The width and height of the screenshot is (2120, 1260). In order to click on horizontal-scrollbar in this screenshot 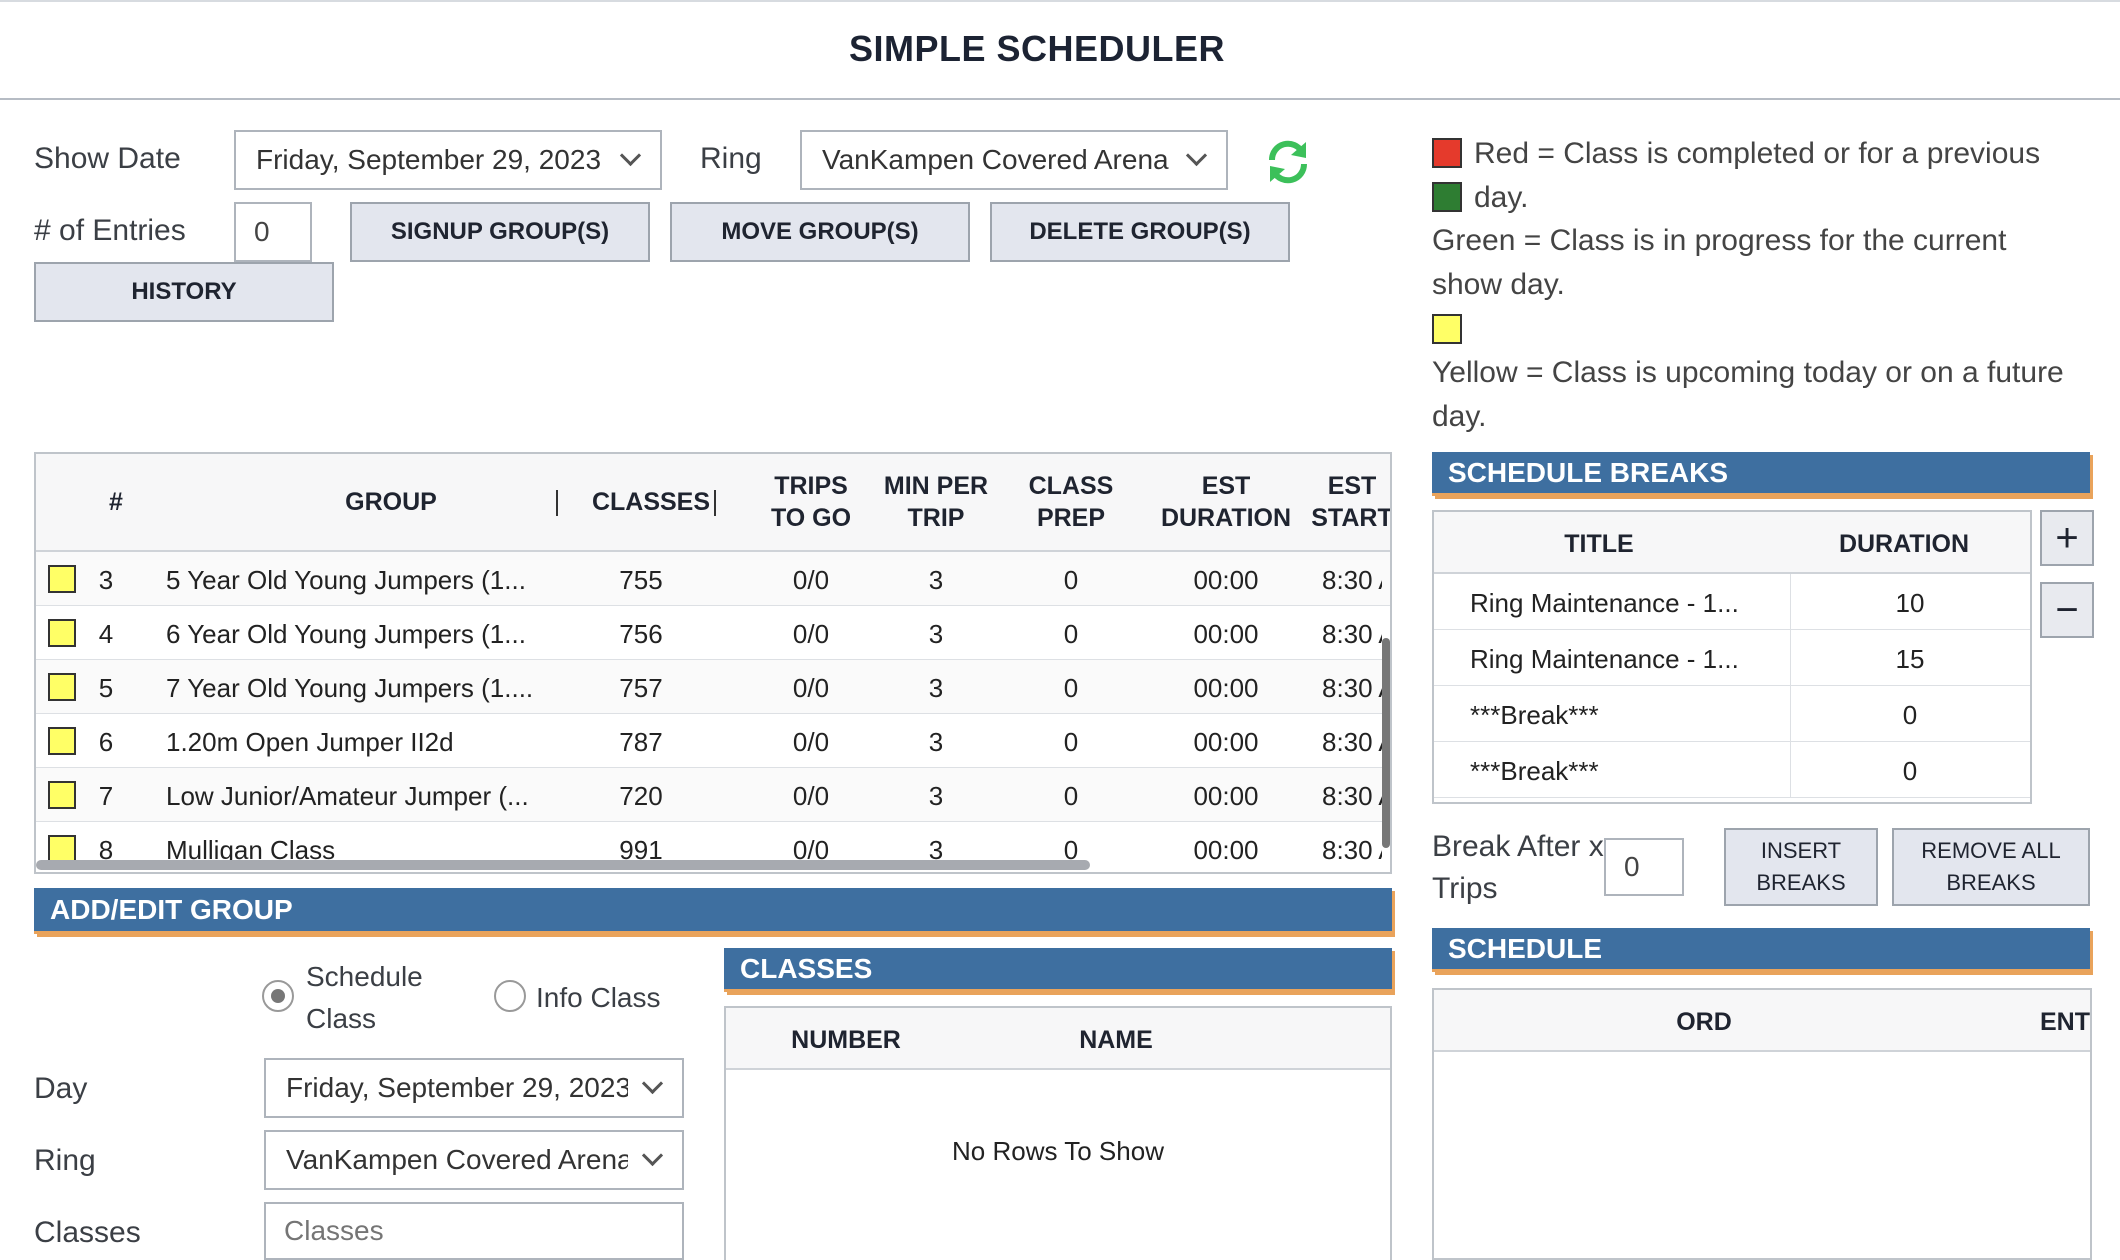, I will do `click(563, 865)`.